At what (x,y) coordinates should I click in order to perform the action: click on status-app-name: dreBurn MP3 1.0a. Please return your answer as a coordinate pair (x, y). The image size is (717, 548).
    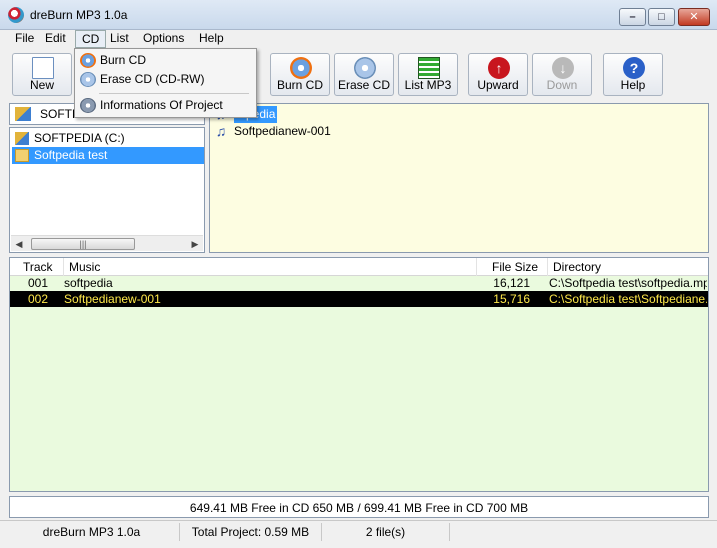
    Looking at the image, I should click on (92, 532).